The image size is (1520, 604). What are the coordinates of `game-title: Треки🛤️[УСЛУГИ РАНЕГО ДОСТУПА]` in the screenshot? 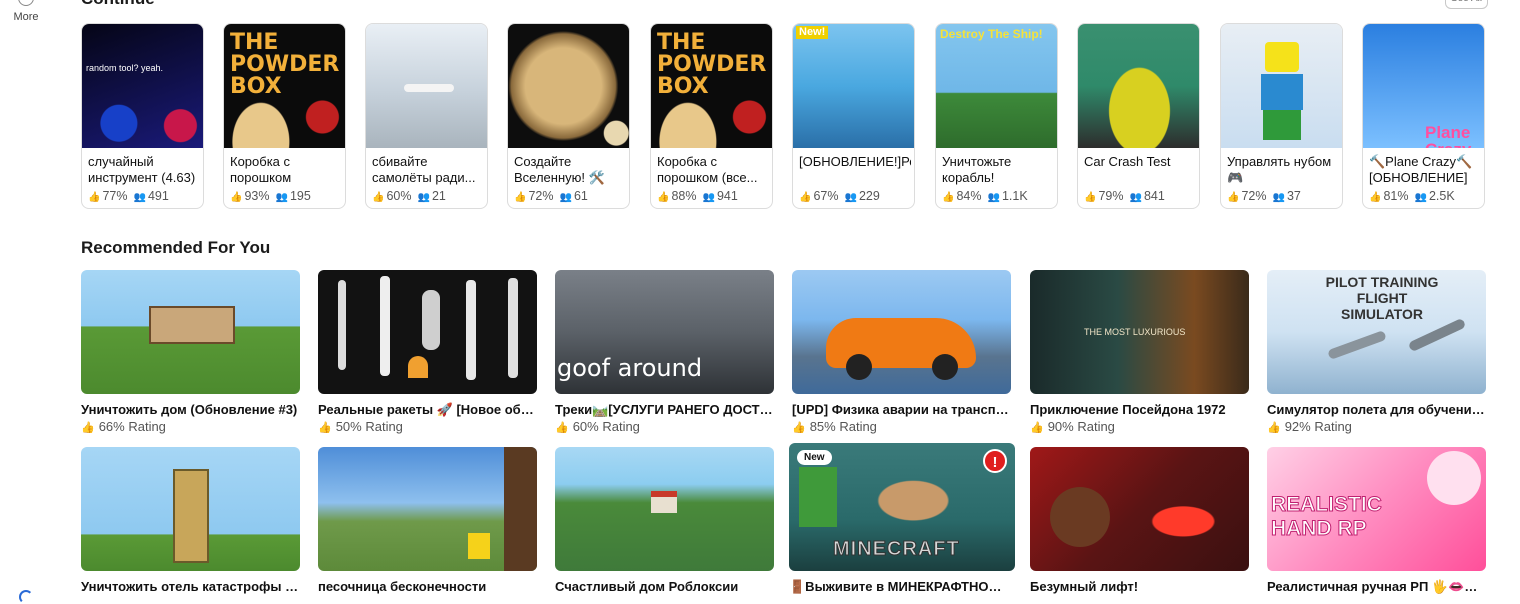 It's located at (664, 409).